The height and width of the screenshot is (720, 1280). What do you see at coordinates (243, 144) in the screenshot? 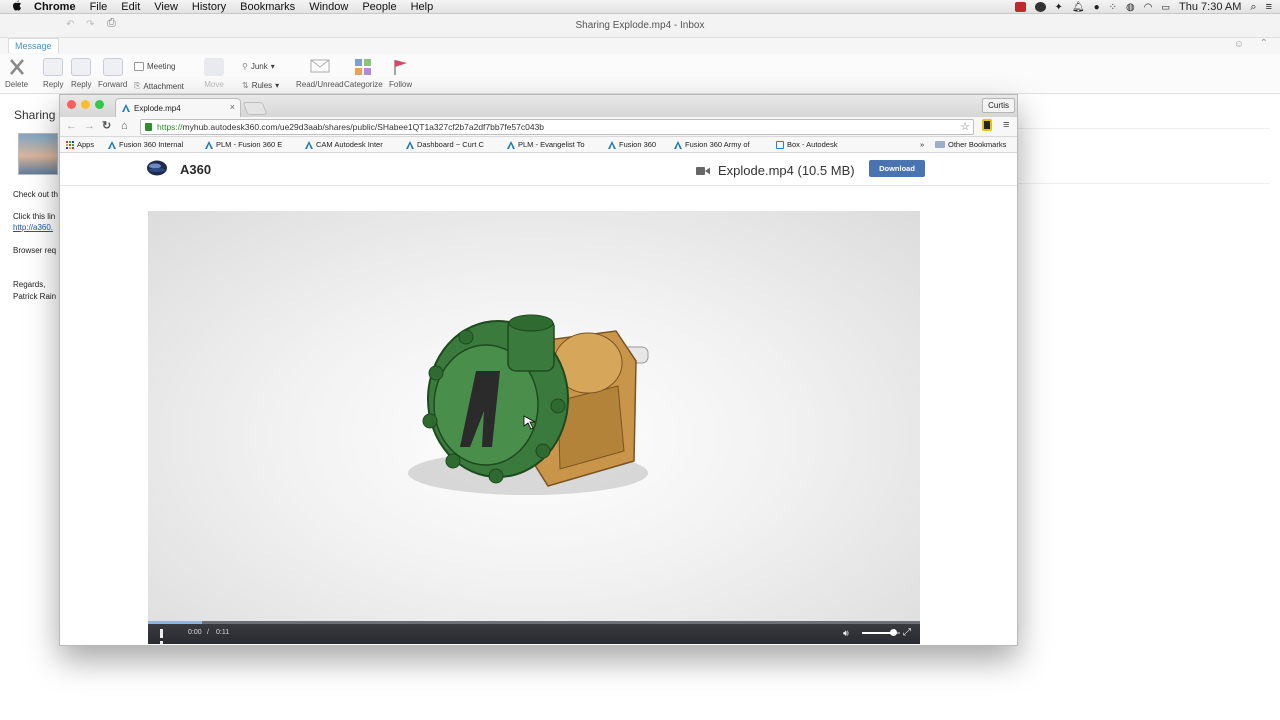
I see `bookmark-plm-fusion: PLM - Fusion 360 E` at bounding box center [243, 144].